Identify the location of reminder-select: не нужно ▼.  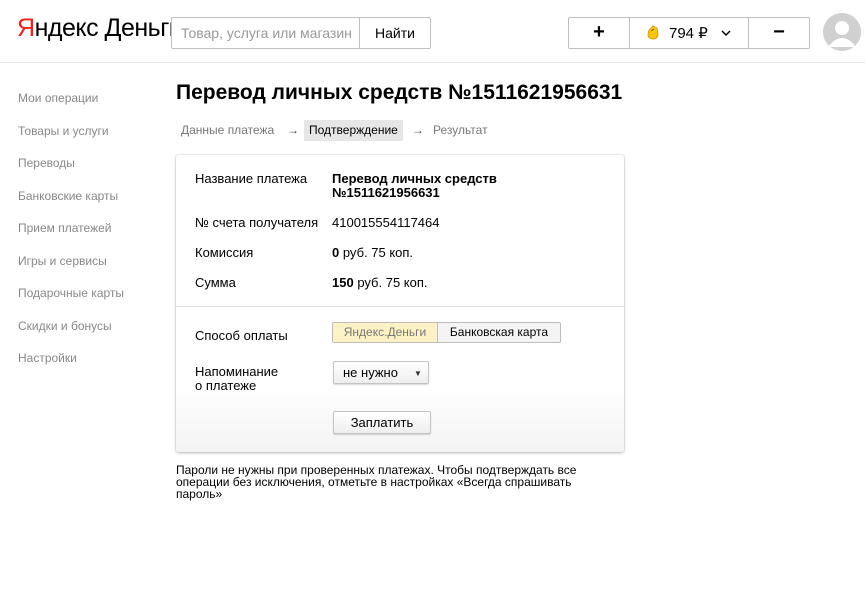
(381, 372).